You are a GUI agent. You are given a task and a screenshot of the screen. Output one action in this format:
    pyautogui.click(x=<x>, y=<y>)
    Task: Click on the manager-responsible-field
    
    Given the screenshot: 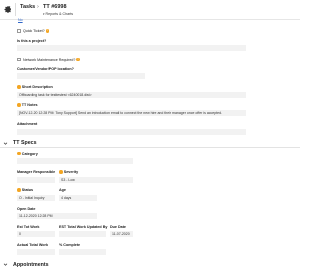 What is the action you would take?
    pyautogui.click(x=36, y=179)
    